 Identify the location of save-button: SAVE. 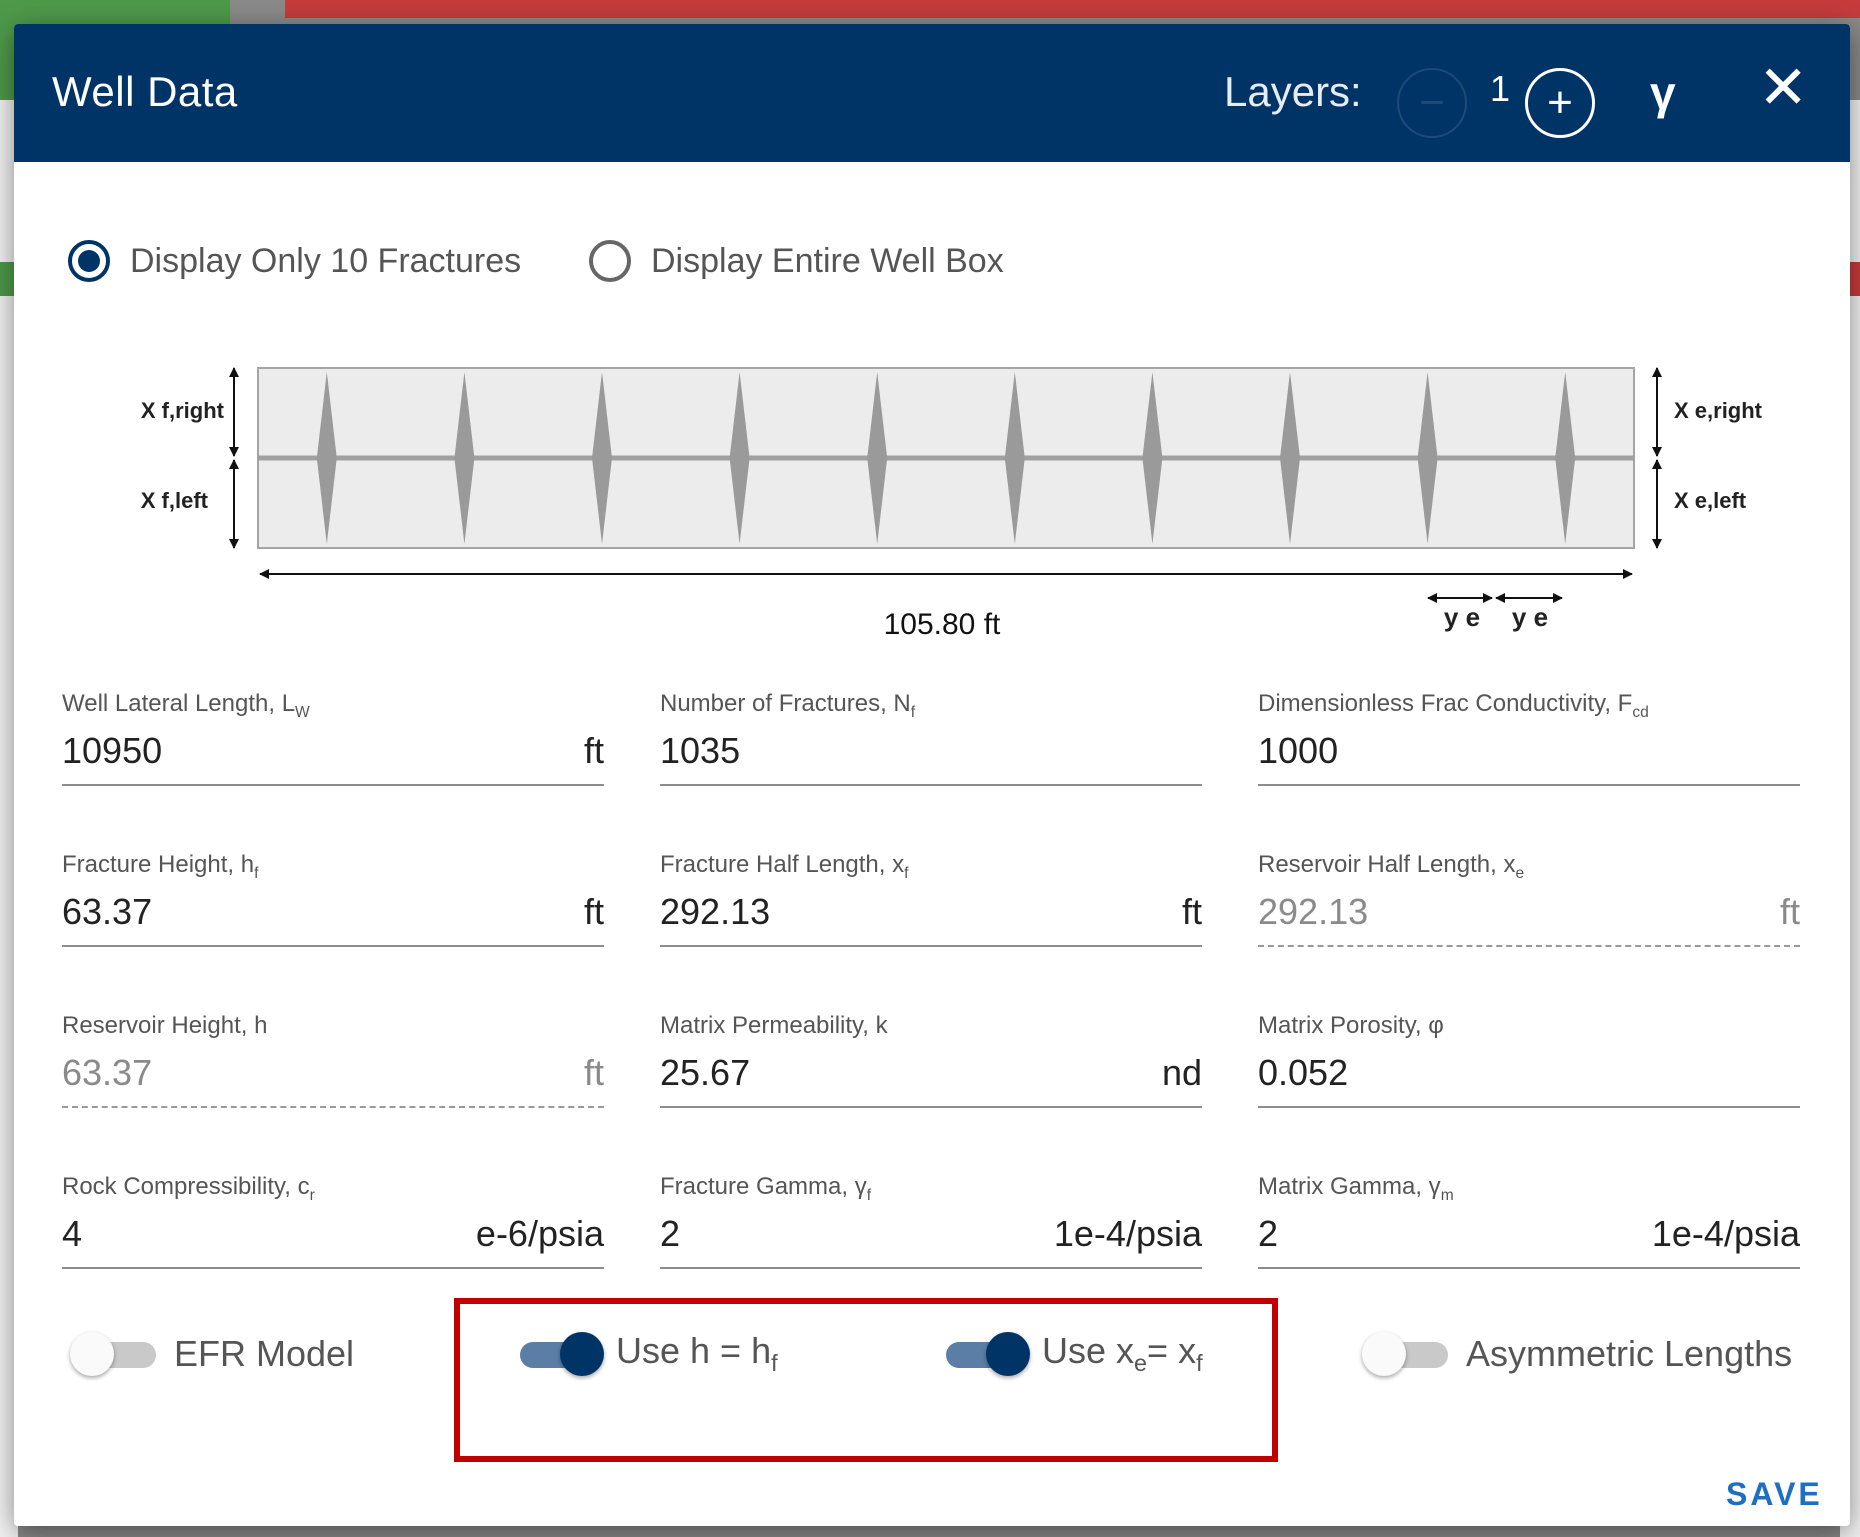
(1774, 1494).